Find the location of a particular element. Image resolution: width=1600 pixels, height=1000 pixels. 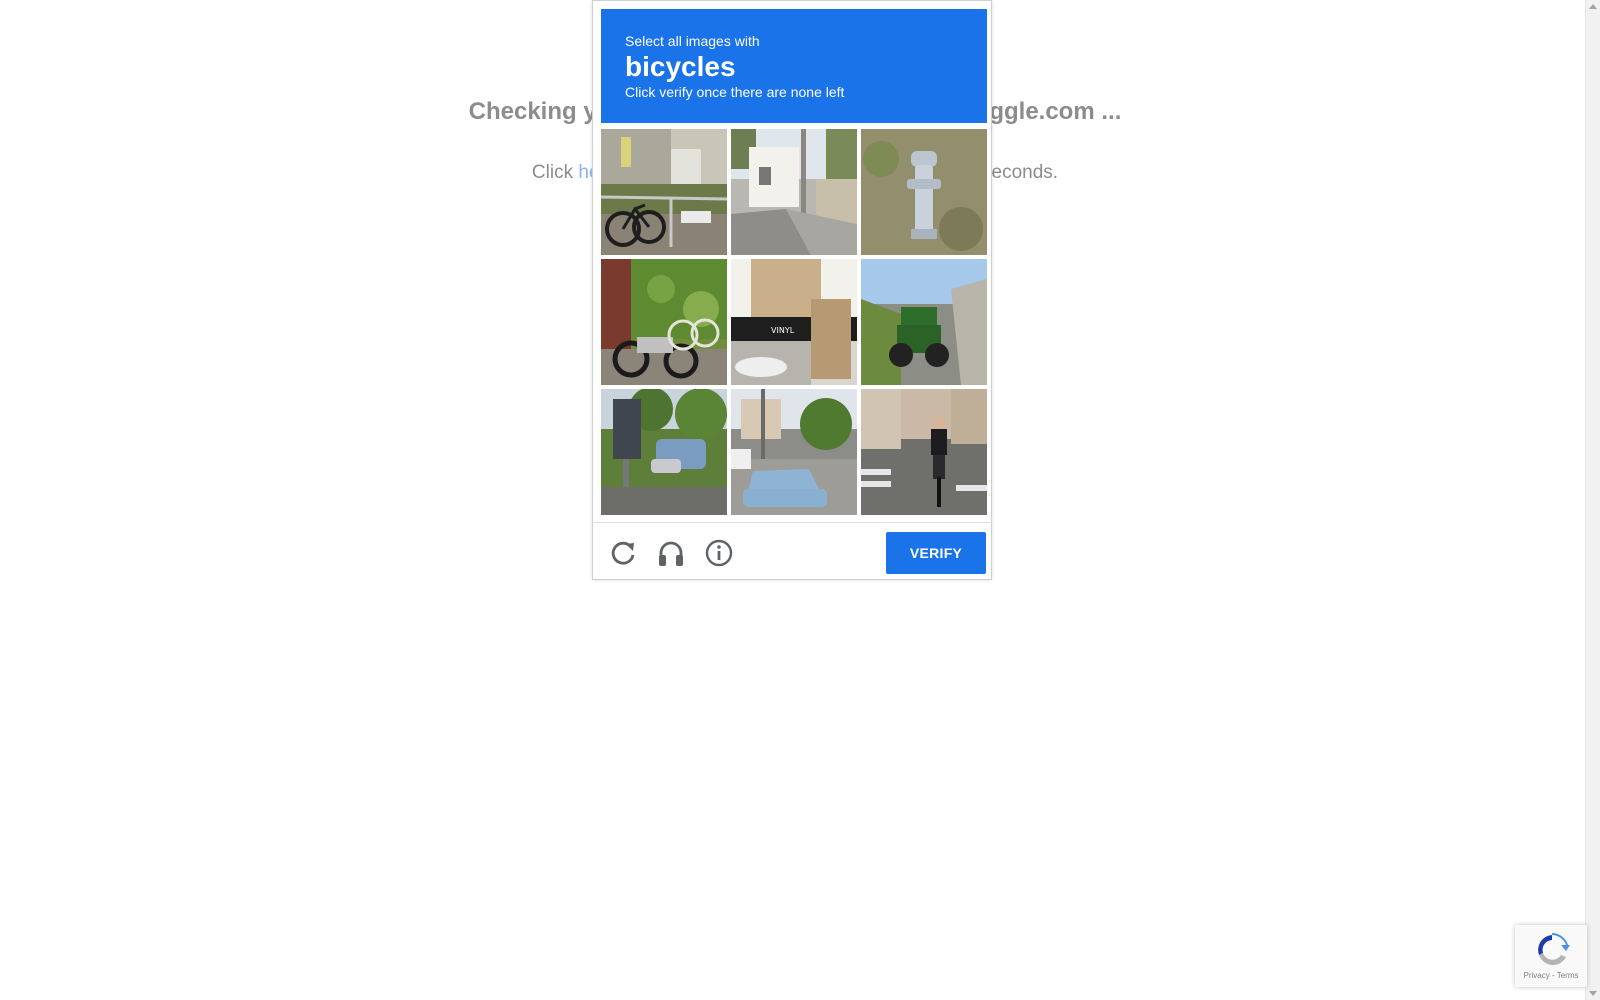

captcha-target-word: bicycles is located at coordinates (680, 66).